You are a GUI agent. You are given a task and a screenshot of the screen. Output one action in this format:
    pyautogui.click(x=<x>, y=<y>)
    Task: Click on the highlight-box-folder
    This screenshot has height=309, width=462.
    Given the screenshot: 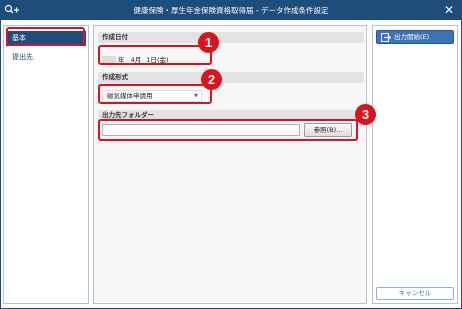 What is the action you would take?
    pyautogui.click(x=228, y=130)
    